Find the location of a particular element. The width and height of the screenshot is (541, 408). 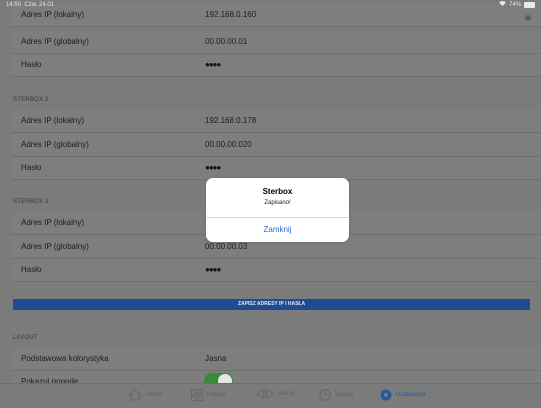

grid-icon is located at coordinates (197, 395).